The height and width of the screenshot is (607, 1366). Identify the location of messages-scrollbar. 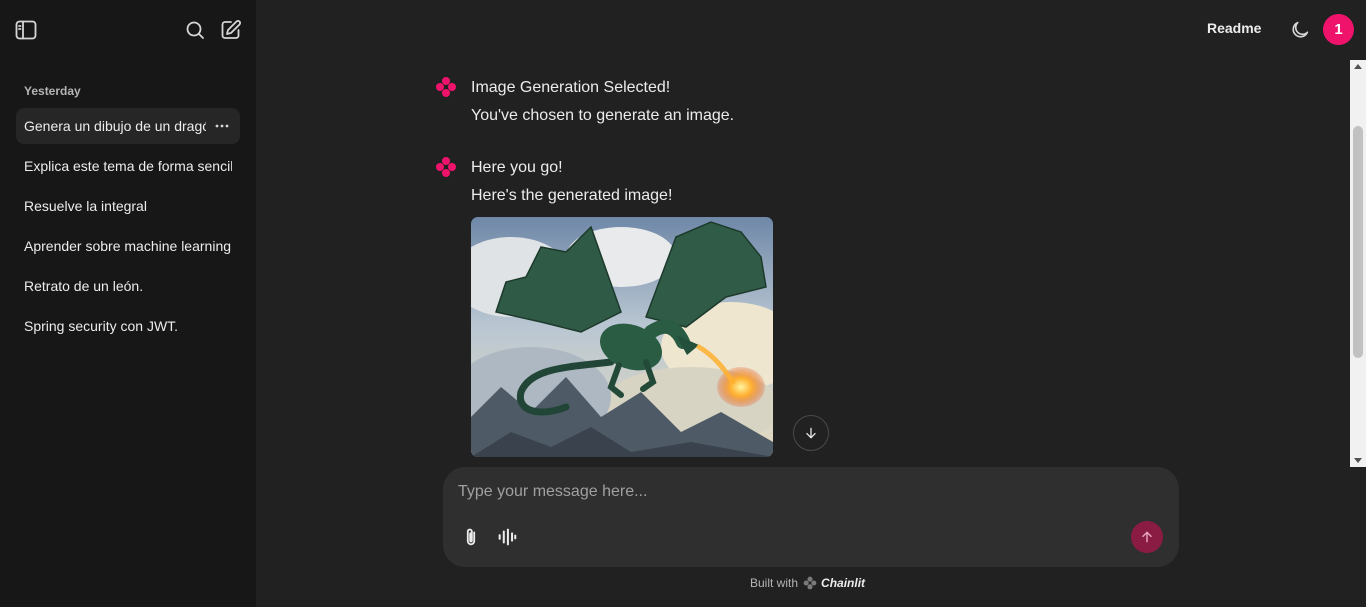
(1358, 263).